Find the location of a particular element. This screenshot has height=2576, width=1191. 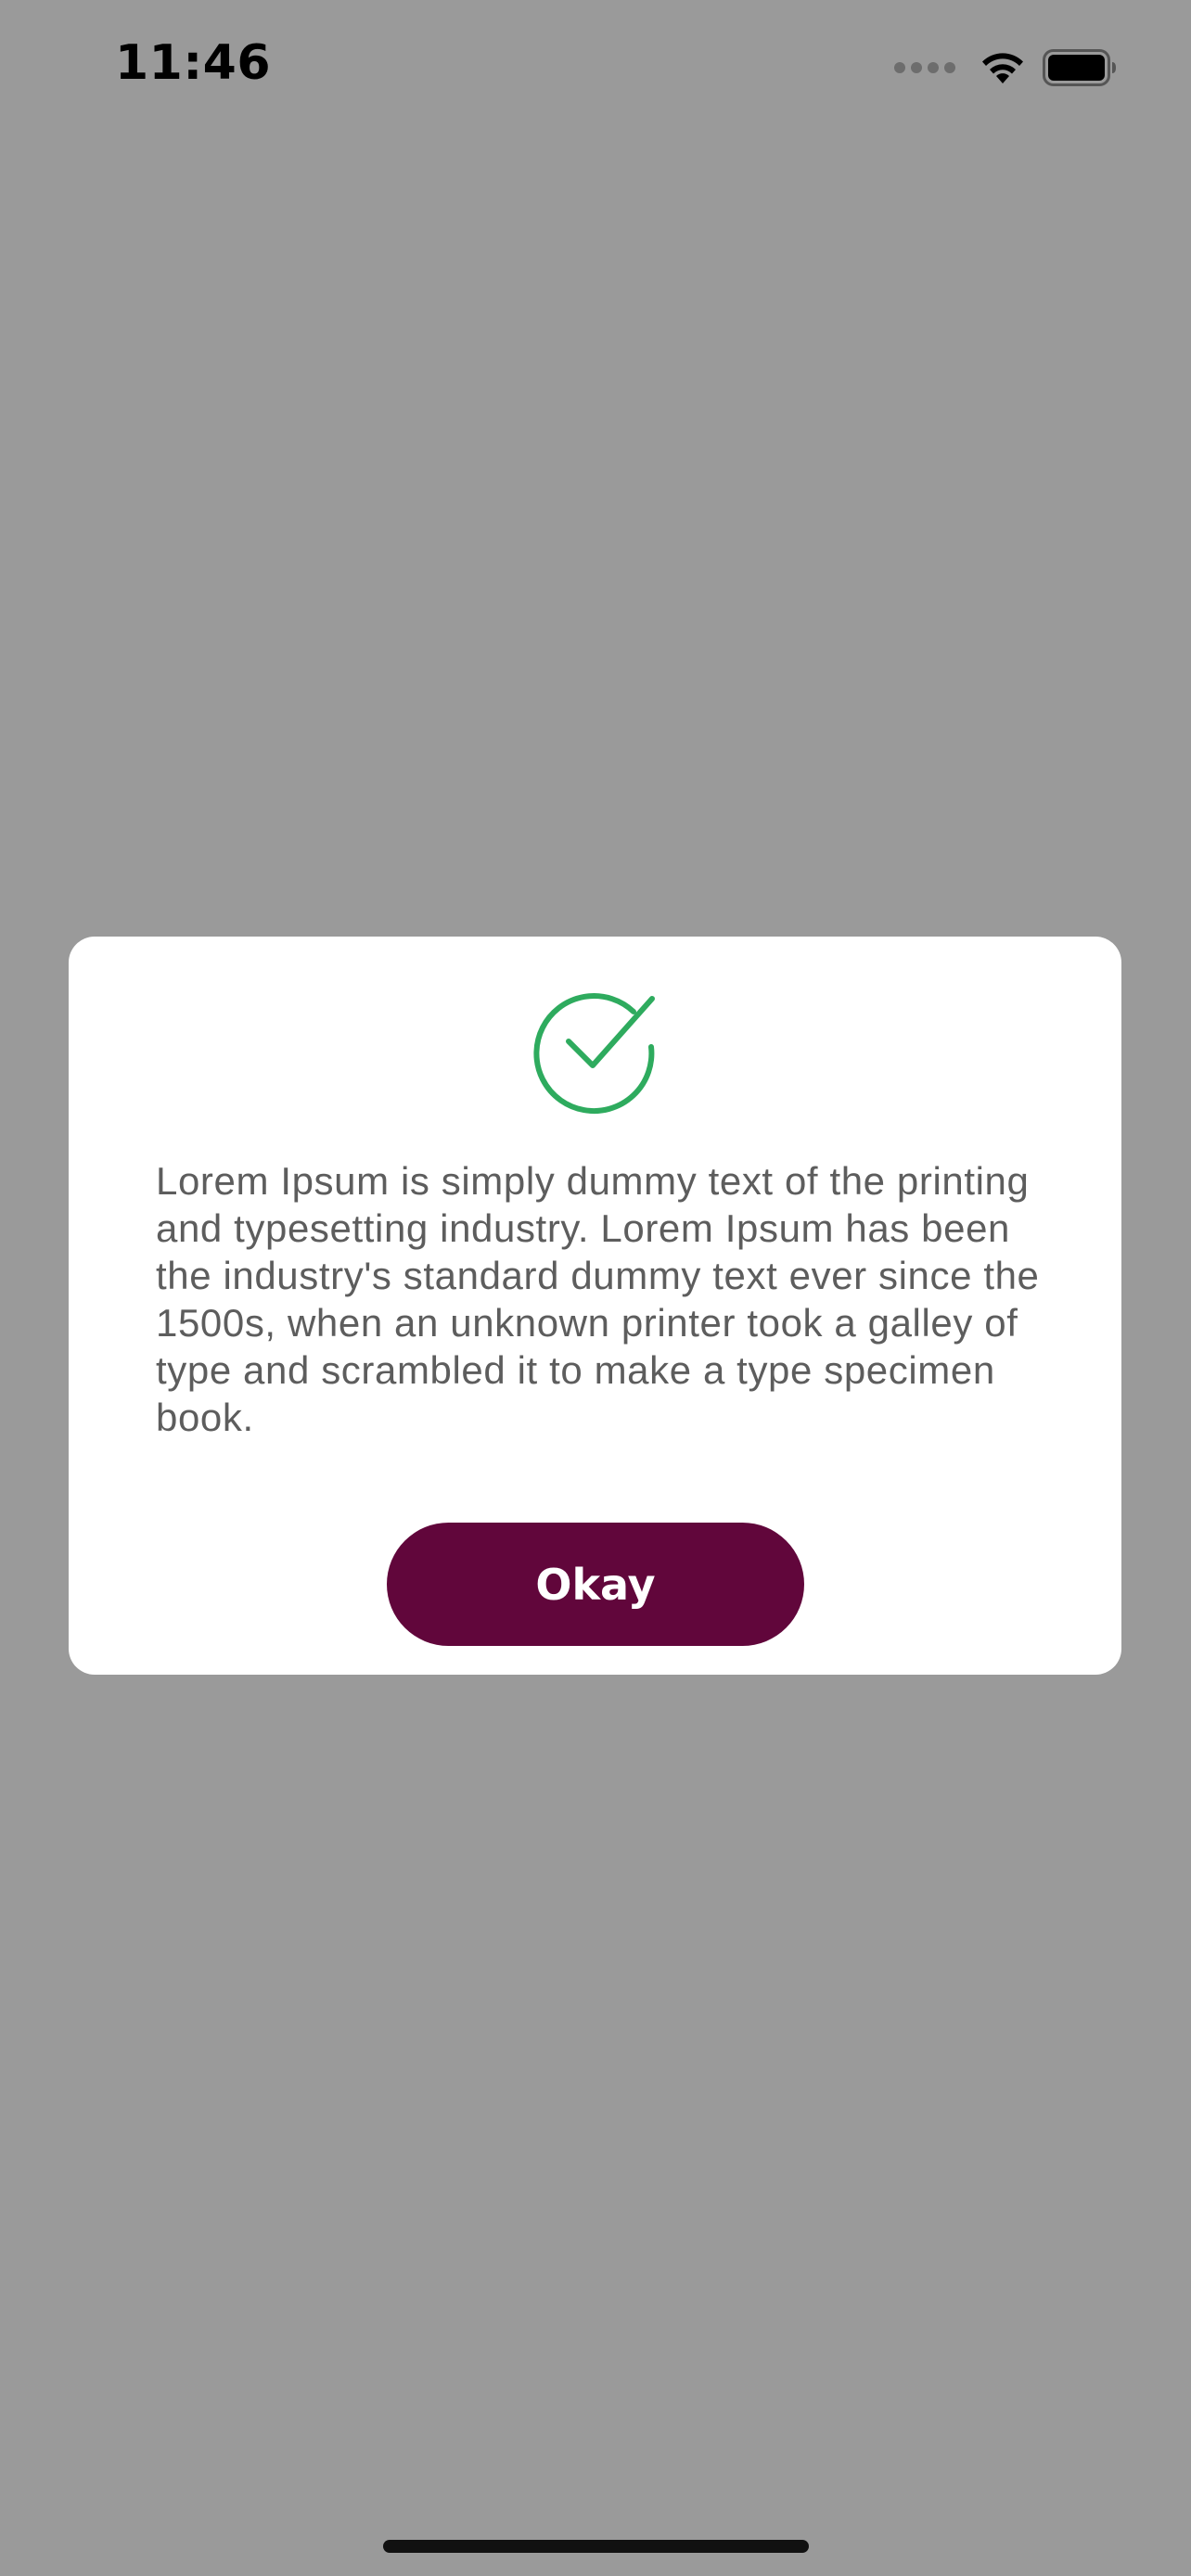

home-indicator is located at coordinates (596, 2546).